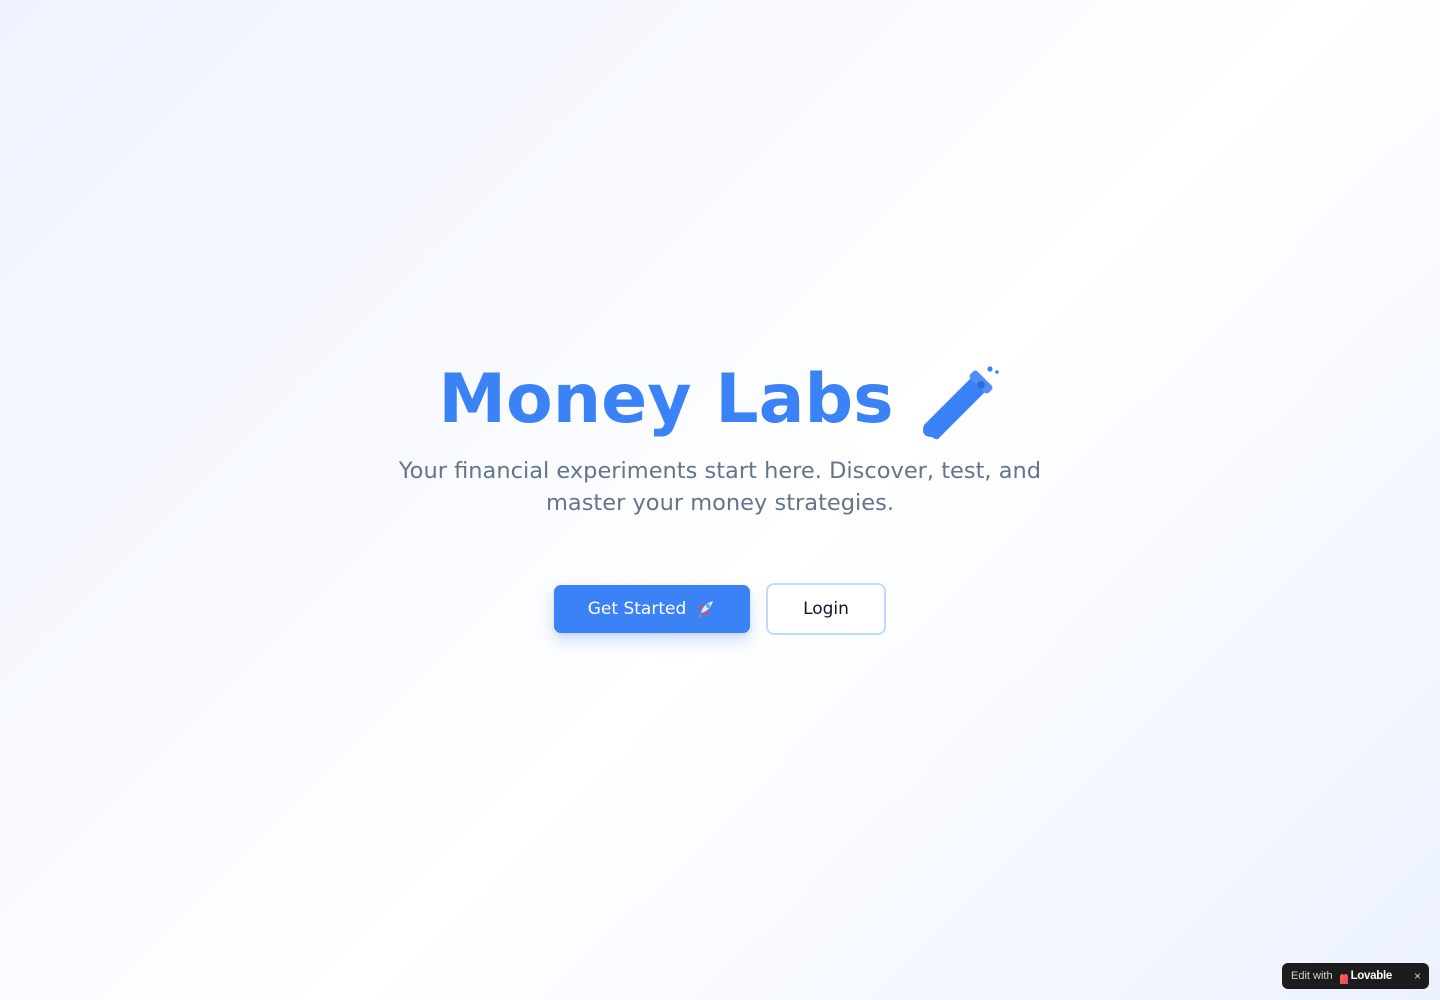  Describe the element at coordinates (705, 609) in the screenshot. I see `rocket-icon` at that location.